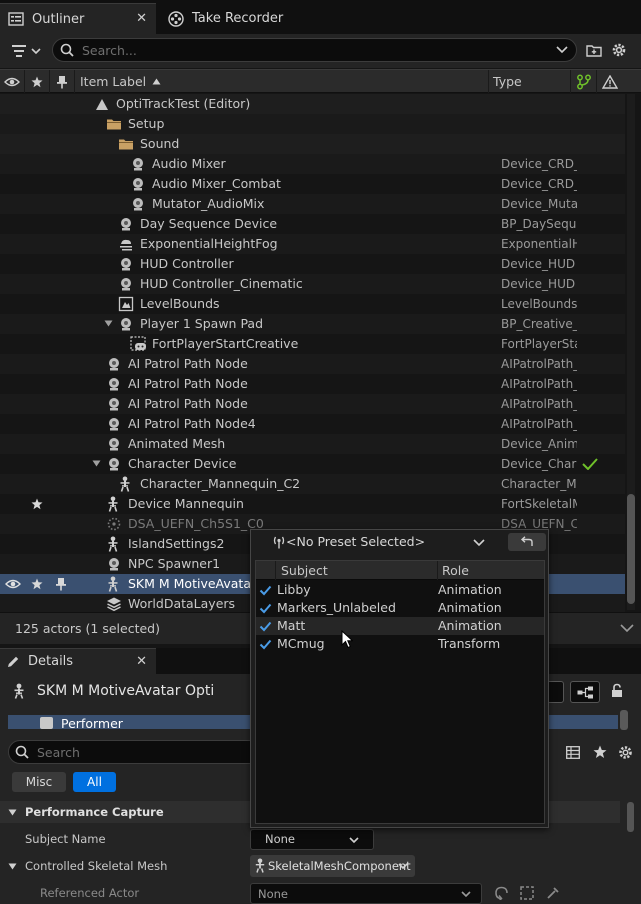 The image size is (641, 904). What do you see at coordinates (187, 263) in the screenshot?
I see `row-label: HUD Controller` at bounding box center [187, 263].